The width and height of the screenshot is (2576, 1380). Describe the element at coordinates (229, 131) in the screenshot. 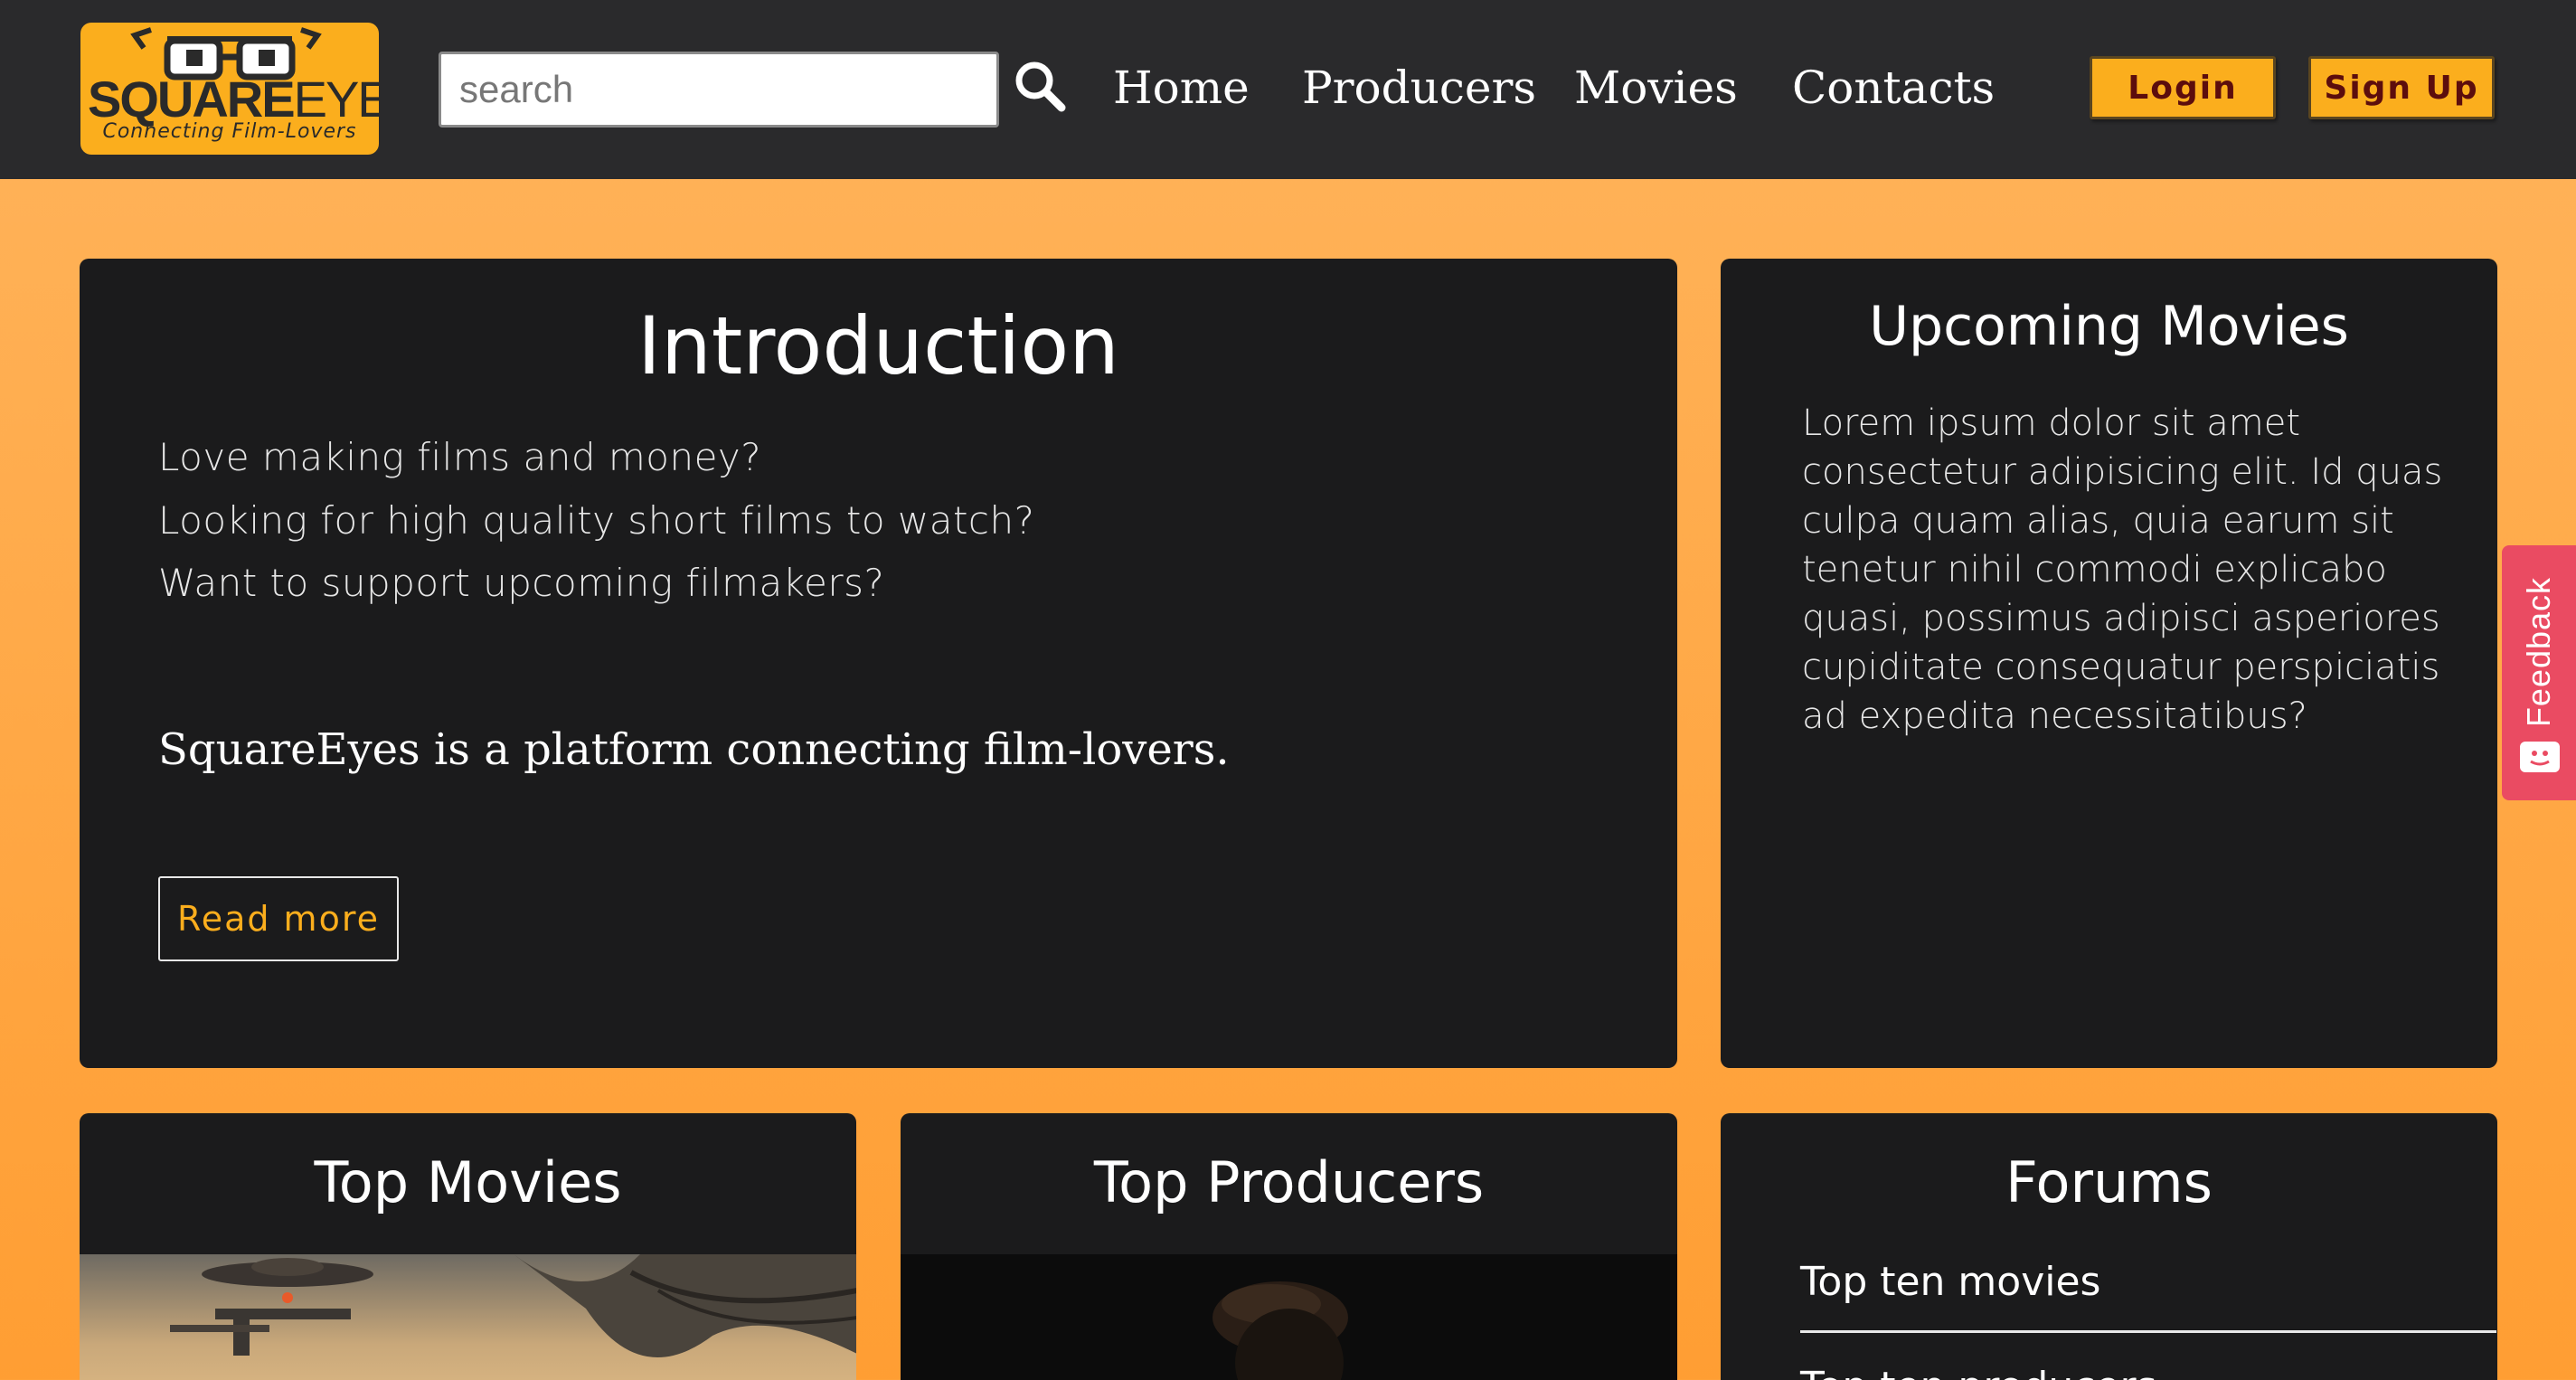

I see `logo-tagline: Connecting Film-Lovers` at that location.